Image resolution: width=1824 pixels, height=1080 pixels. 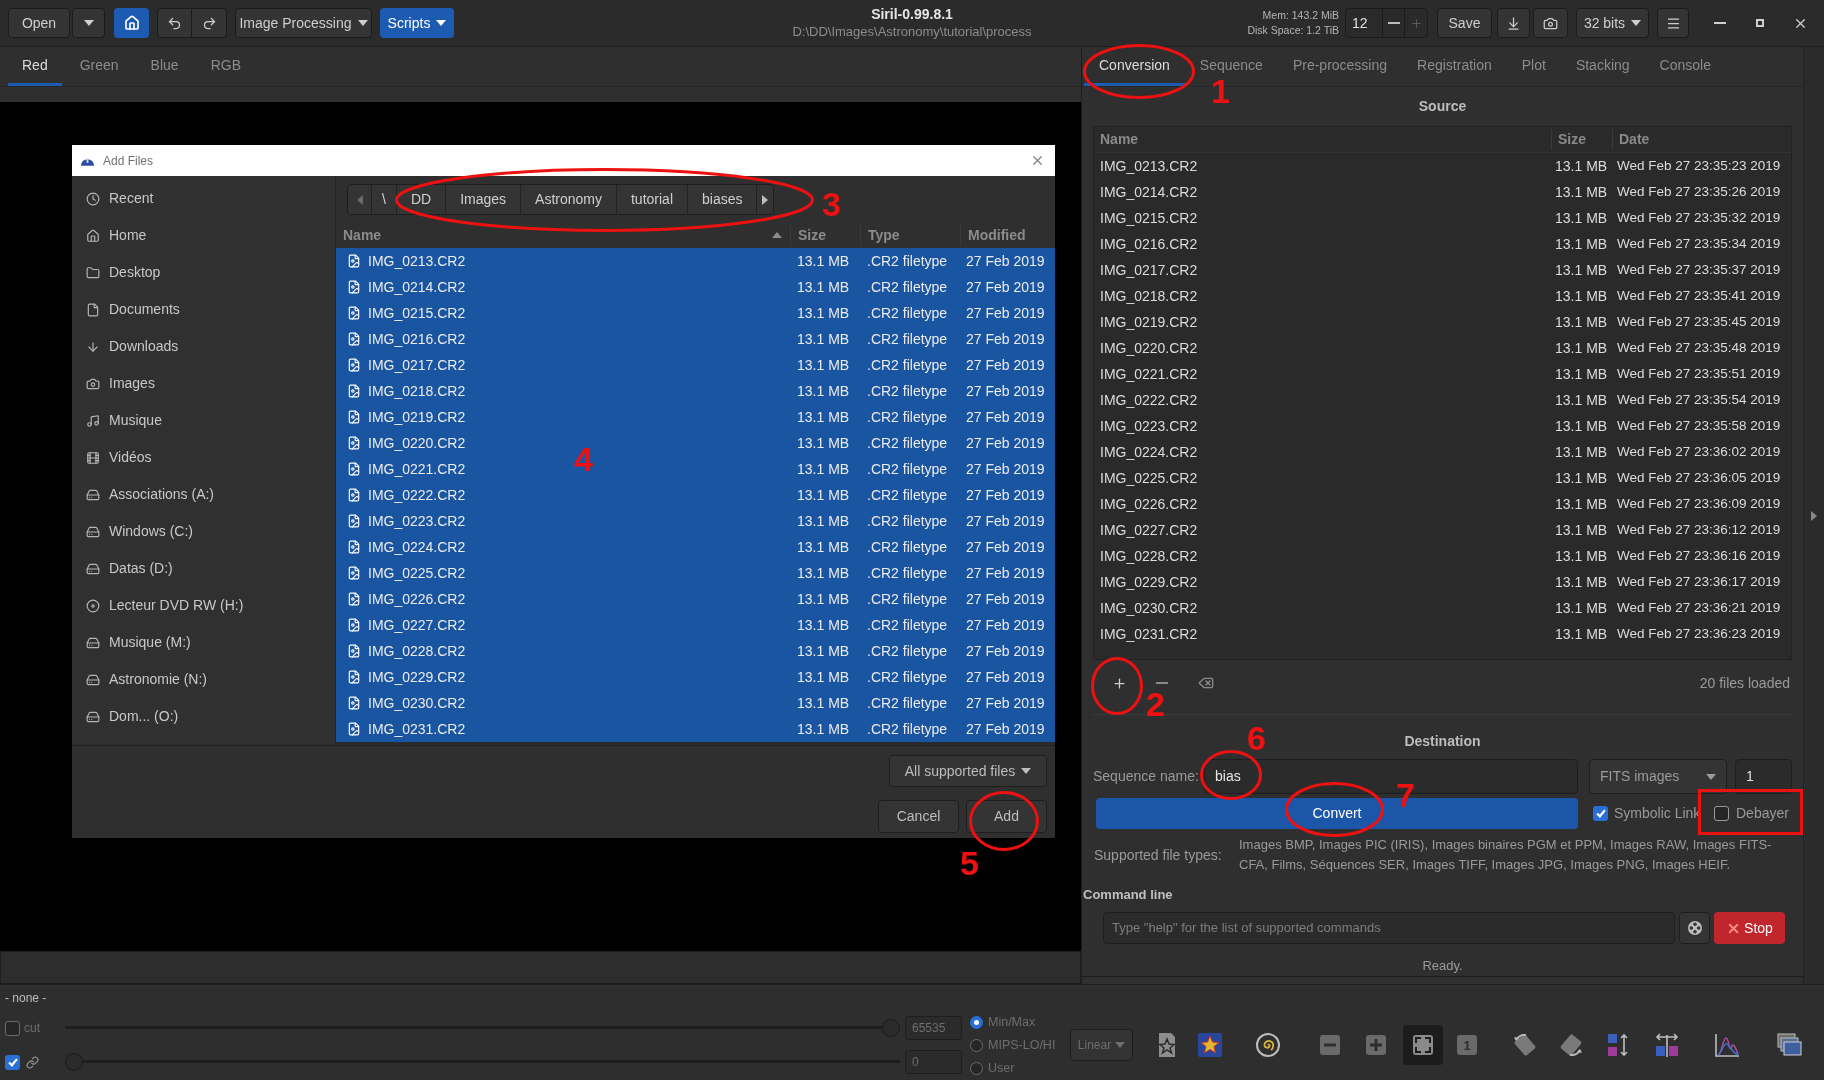 I want to click on output-format-dropdown: FITS images, so click(x=1658, y=776).